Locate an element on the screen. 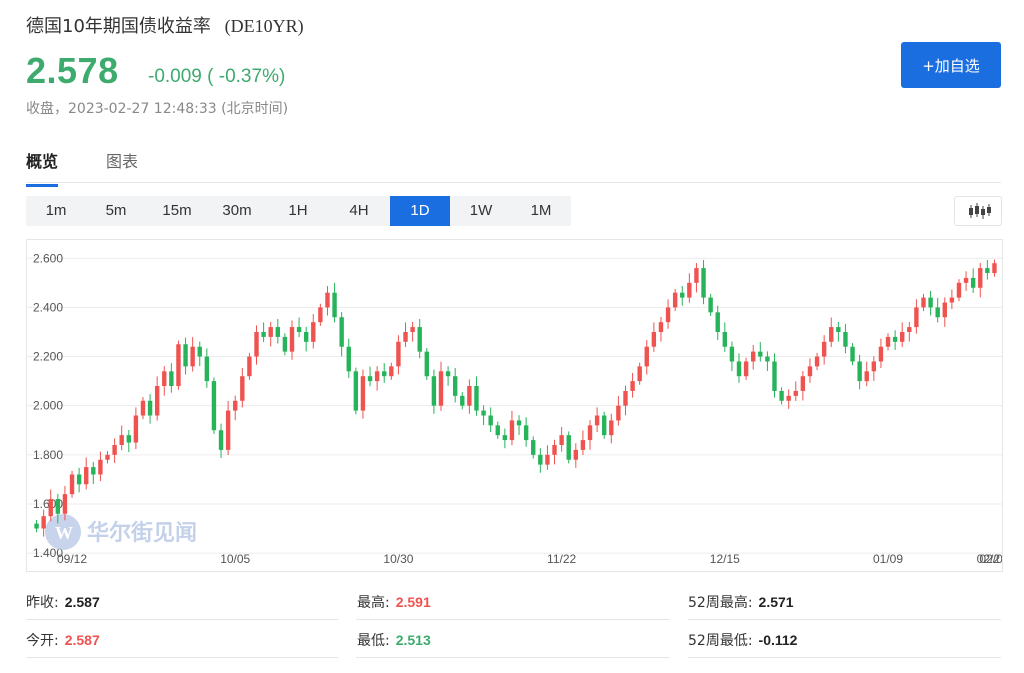 Image resolution: width=1024 pixels, height=673 pixels. x-tick-label: 10/05 is located at coordinates (235, 559).